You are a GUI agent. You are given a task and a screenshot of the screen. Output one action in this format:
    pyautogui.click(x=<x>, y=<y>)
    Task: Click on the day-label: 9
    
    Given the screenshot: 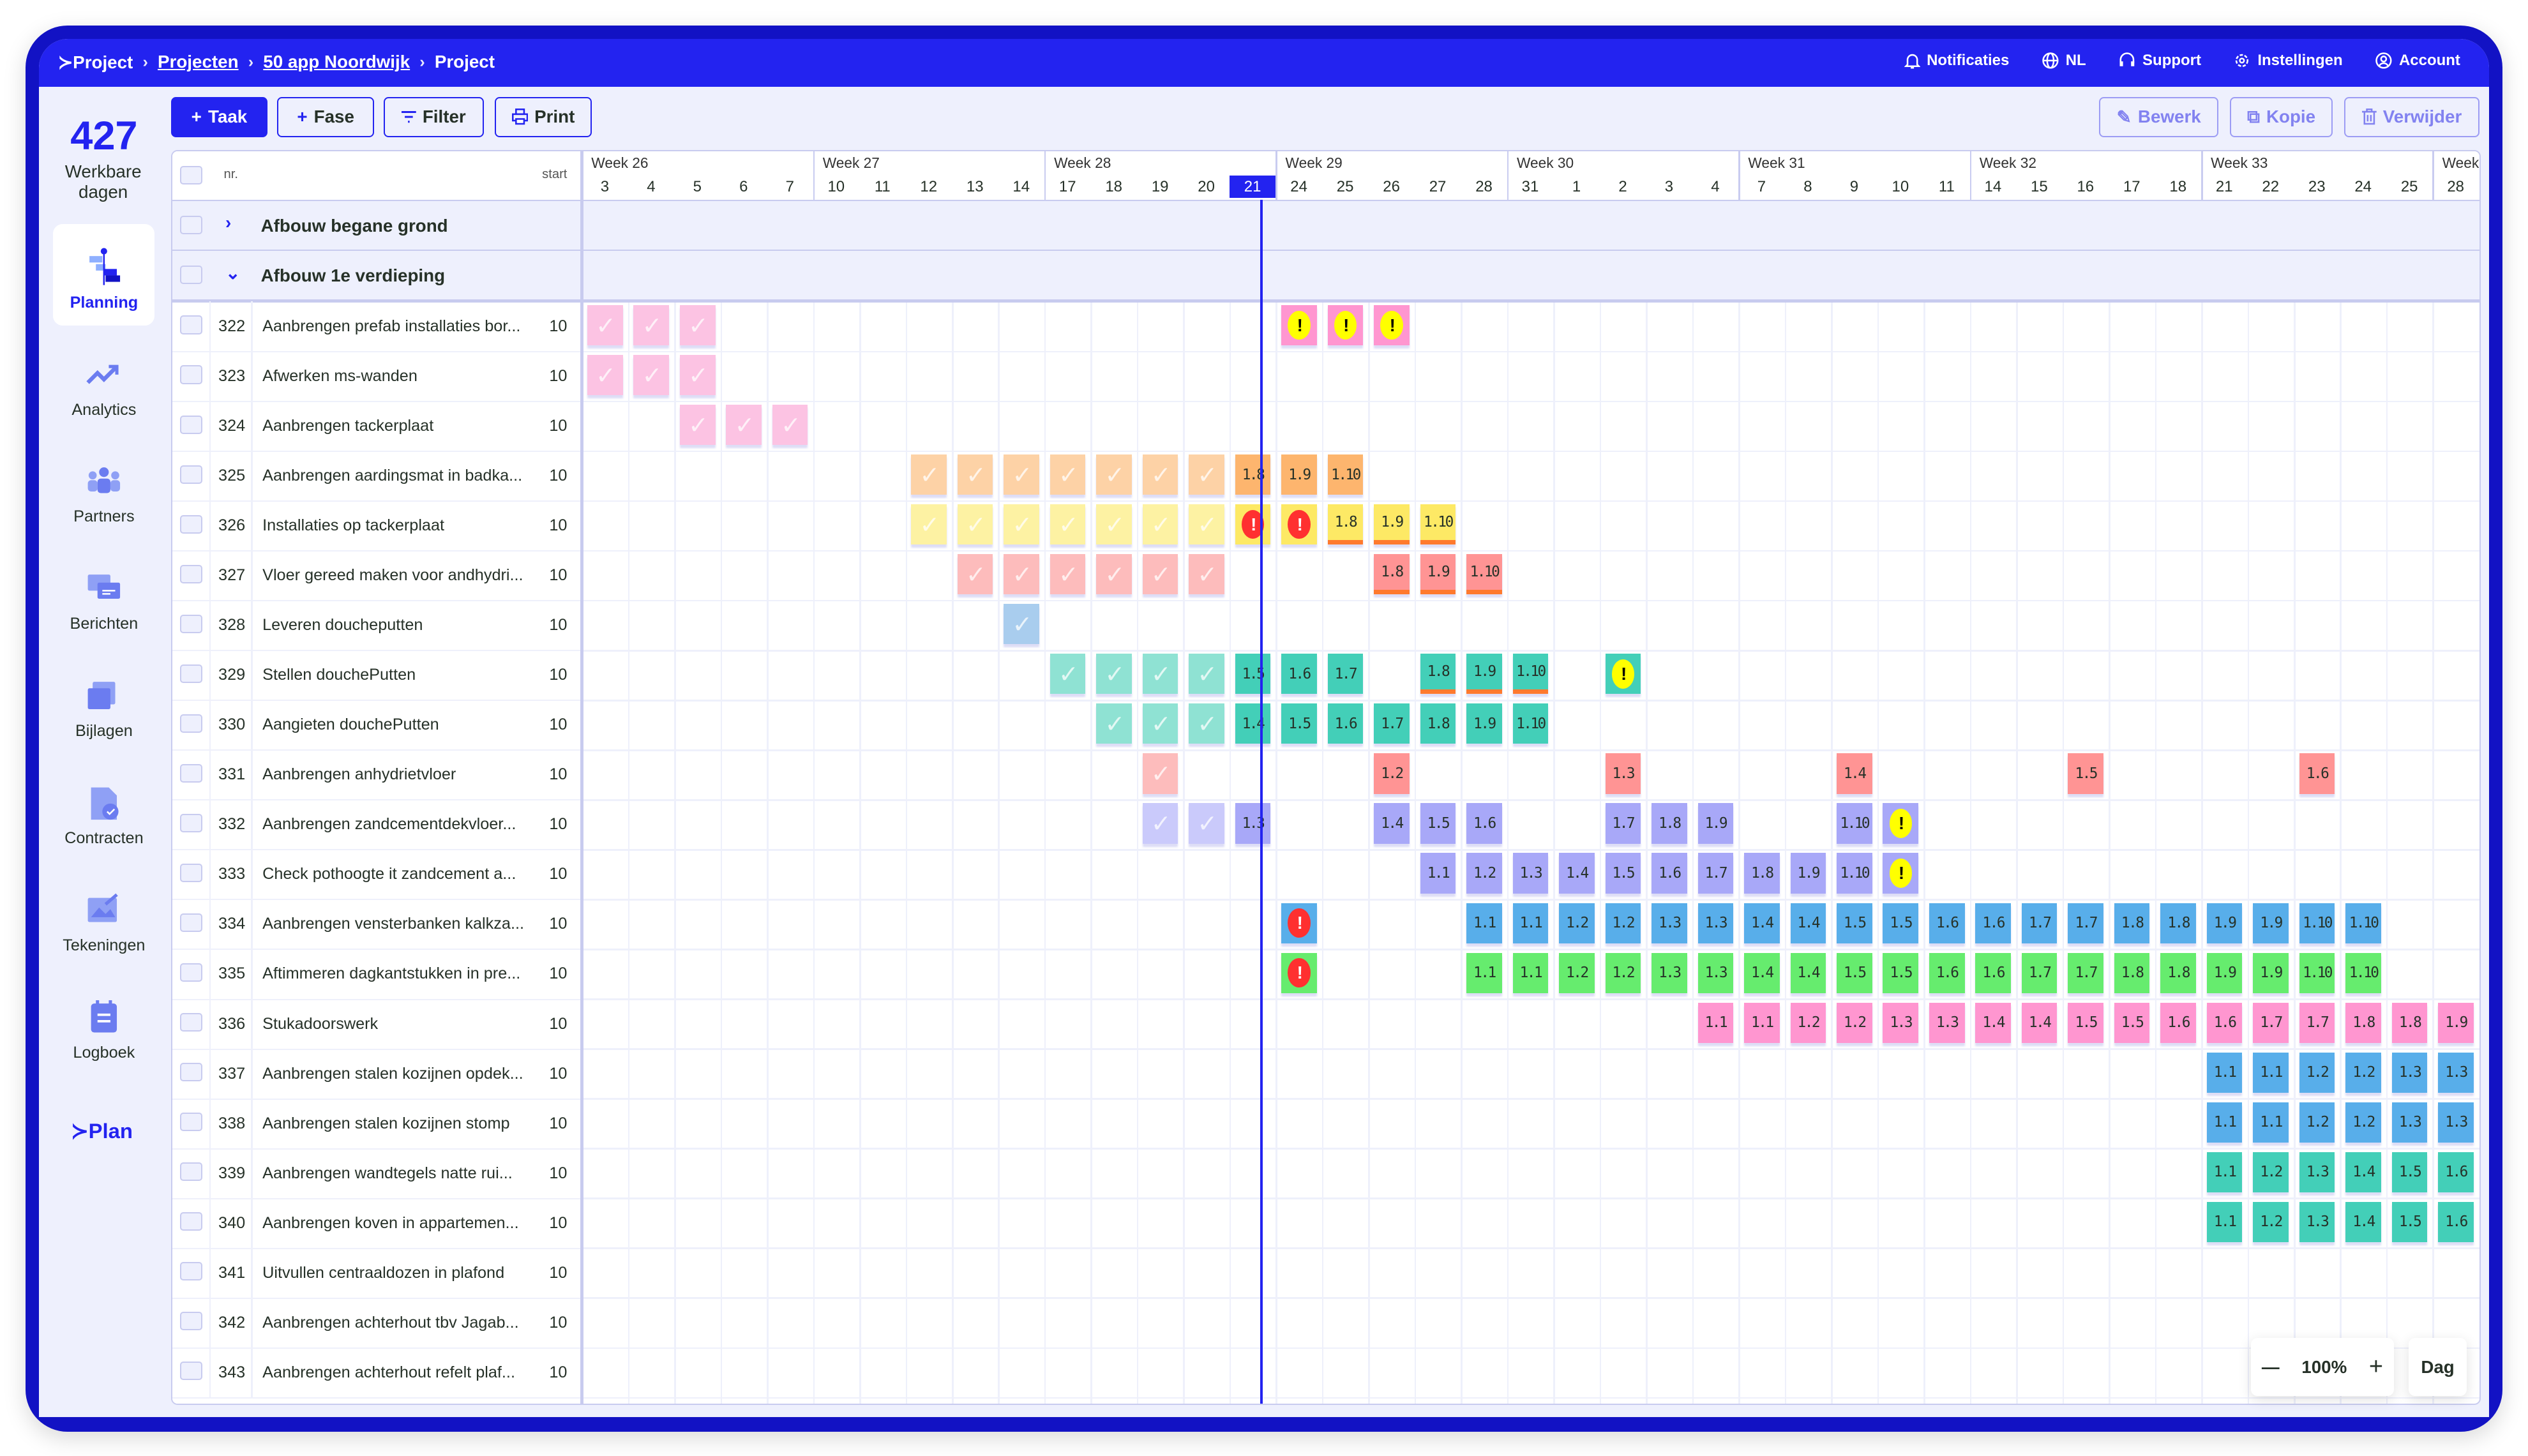 What is the action you would take?
    pyautogui.click(x=1854, y=187)
    